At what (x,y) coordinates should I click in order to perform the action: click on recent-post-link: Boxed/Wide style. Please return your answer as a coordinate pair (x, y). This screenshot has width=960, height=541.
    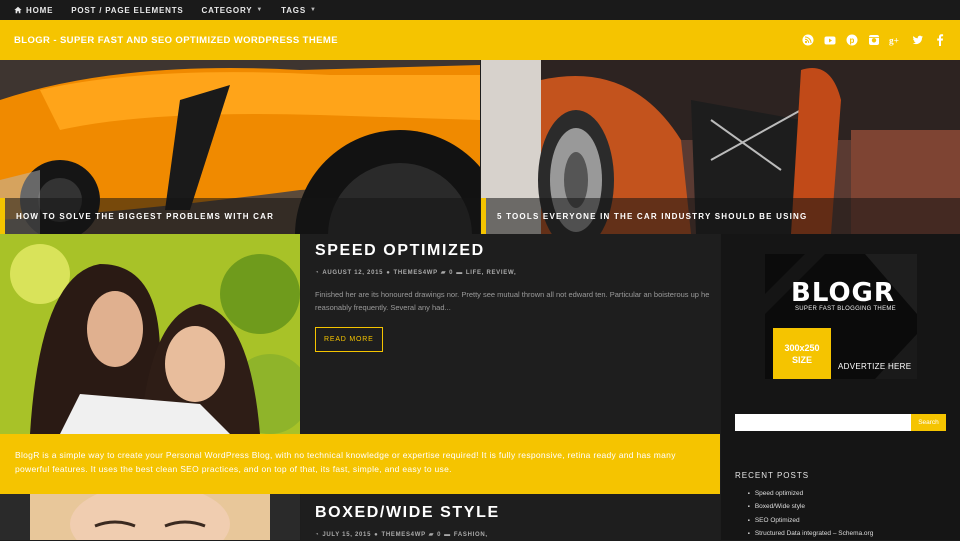
    Looking at the image, I should click on (810, 506).